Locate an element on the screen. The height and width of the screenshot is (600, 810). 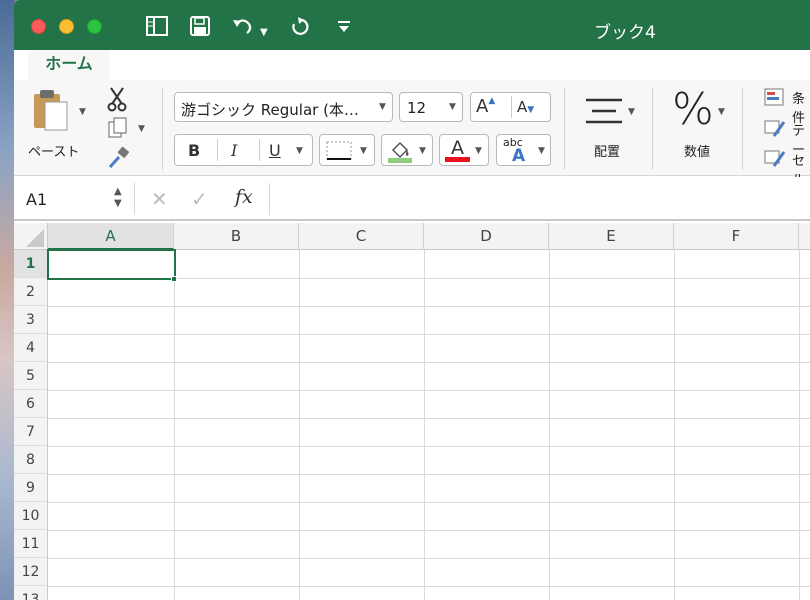
select-all-button is located at coordinates (31, 236).